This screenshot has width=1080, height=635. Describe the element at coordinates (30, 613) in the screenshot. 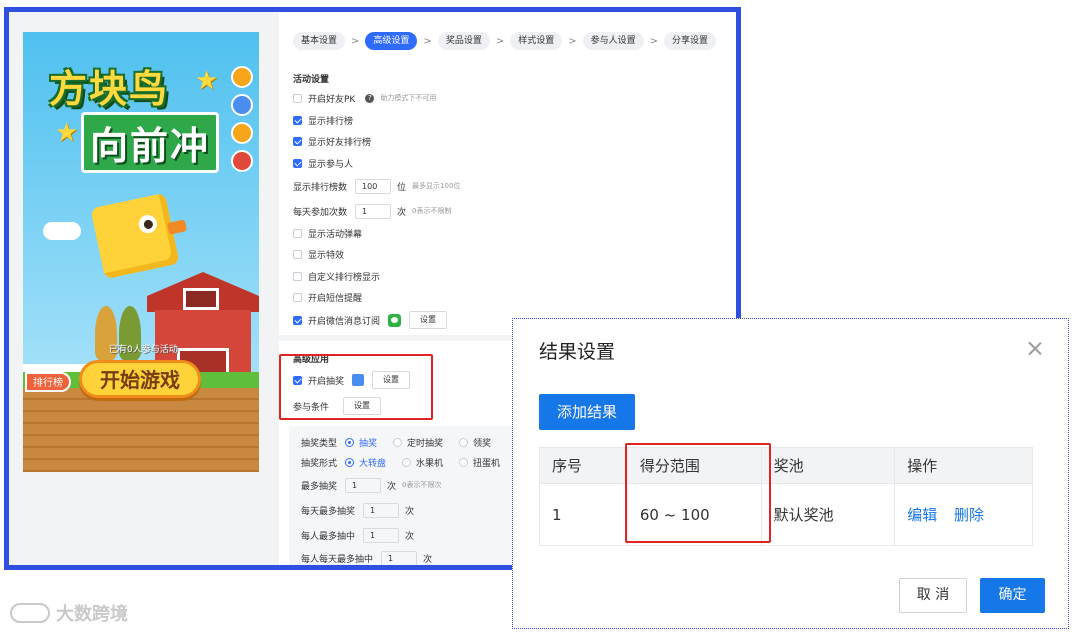

I see `watermark-logo-icon` at that location.